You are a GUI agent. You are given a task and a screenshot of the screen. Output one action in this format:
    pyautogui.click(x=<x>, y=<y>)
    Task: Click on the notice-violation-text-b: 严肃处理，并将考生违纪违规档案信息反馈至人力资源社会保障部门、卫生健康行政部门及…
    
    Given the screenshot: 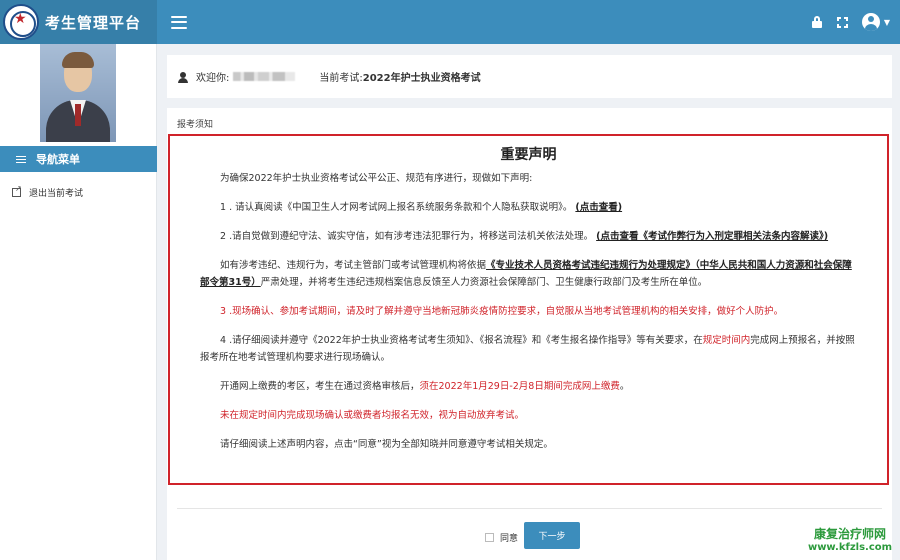 What is the action you would take?
    pyautogui.click(x=484, y=282)
    